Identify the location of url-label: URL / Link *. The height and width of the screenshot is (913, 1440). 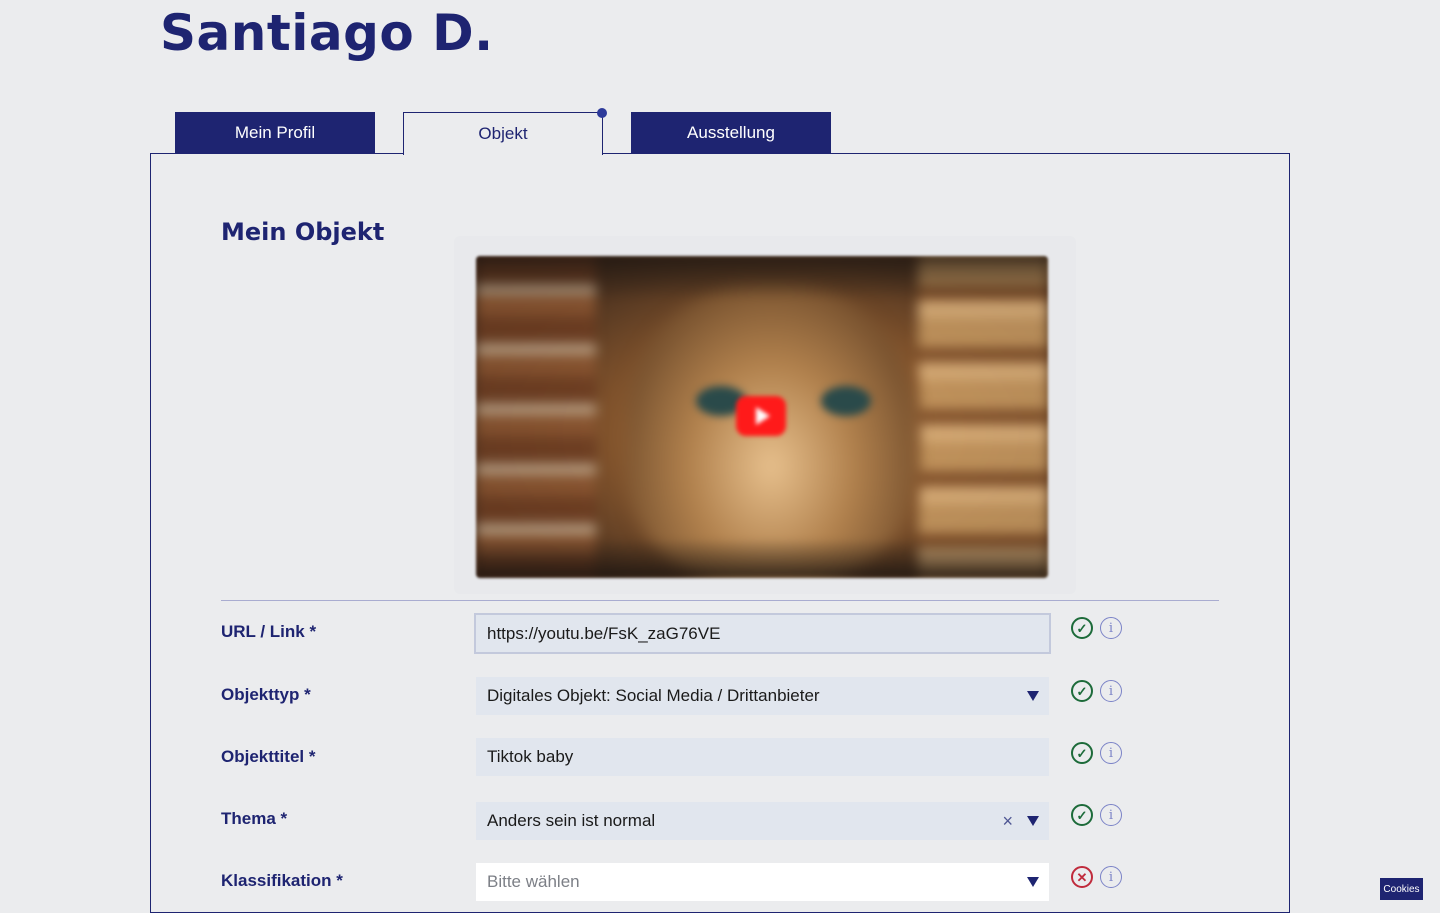
(269, 631).